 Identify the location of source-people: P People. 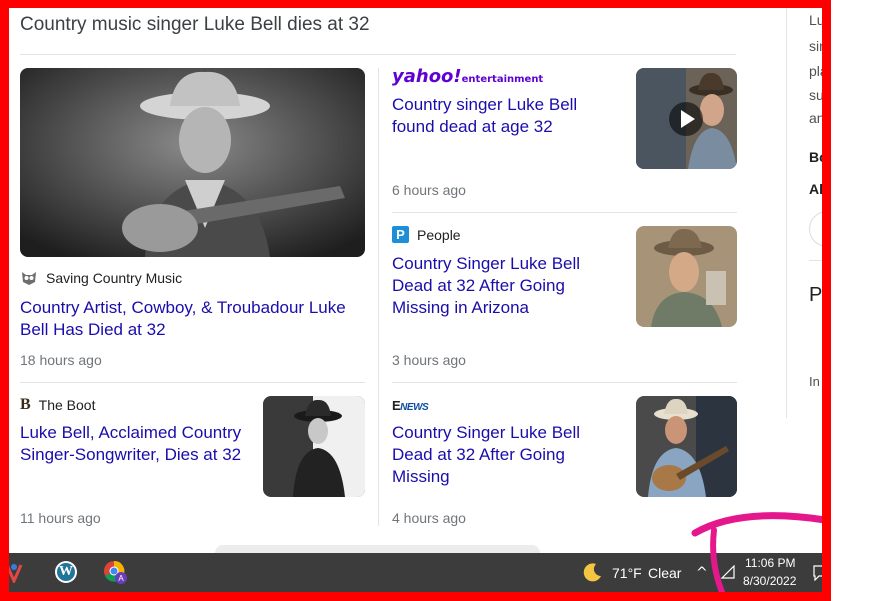
(426, 234).